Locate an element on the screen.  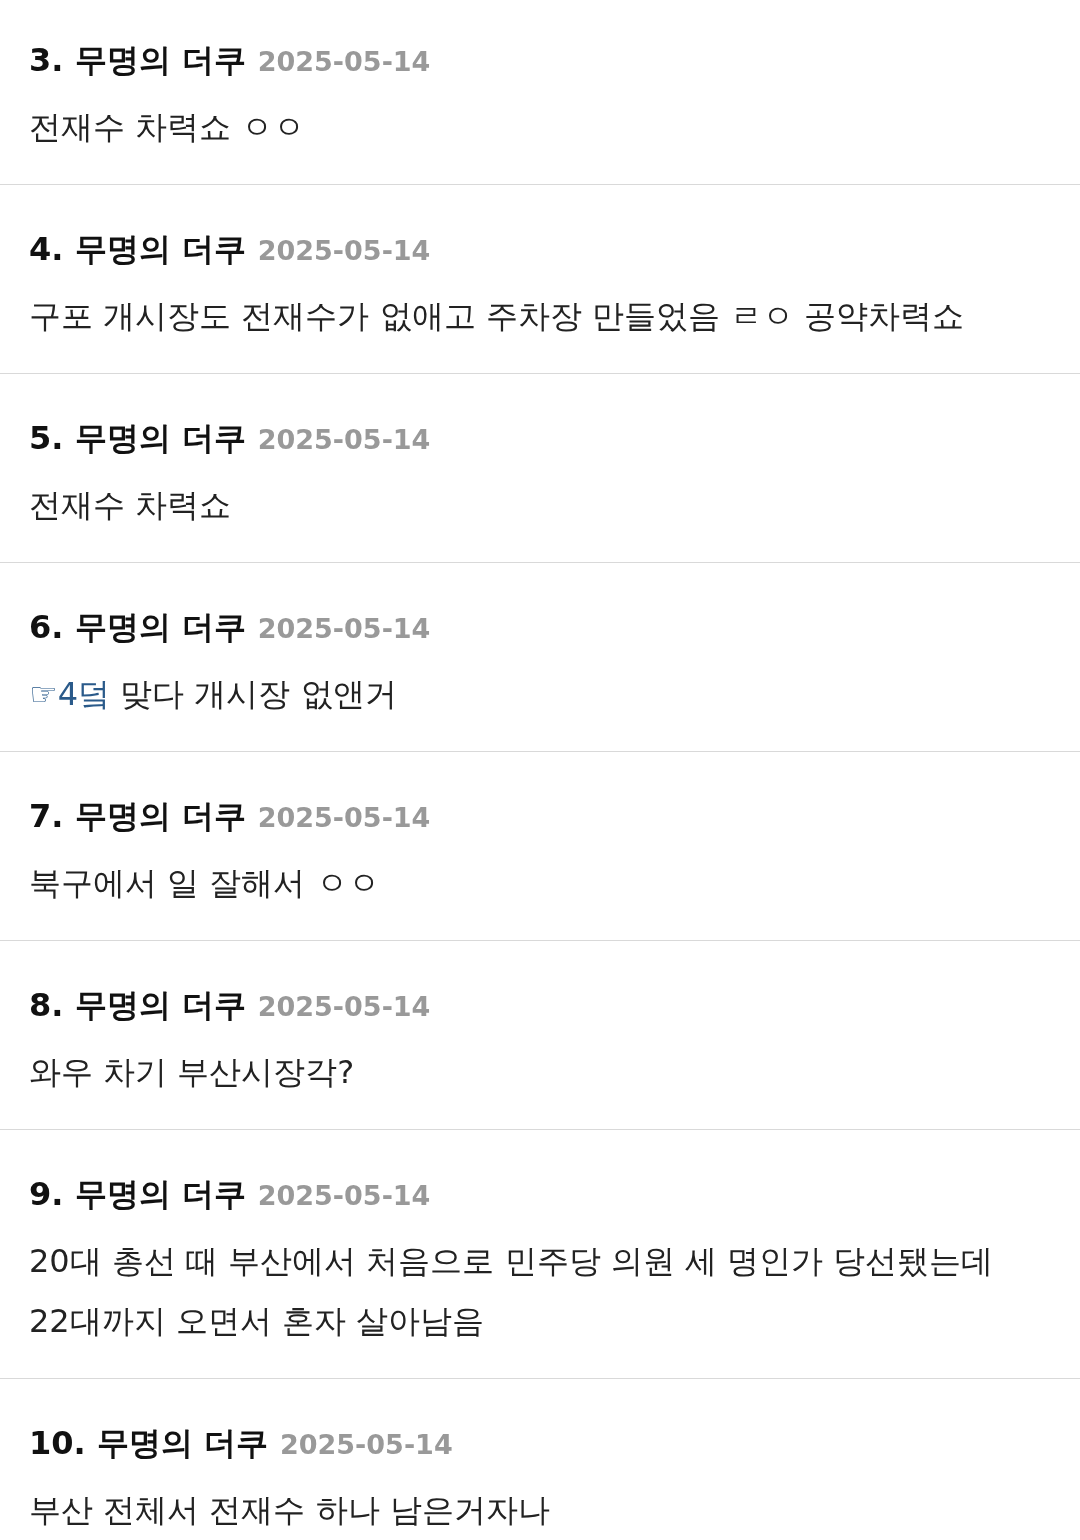
comment-author: 9. 무명의 더쿠 is located at coordinates (137, 1194).